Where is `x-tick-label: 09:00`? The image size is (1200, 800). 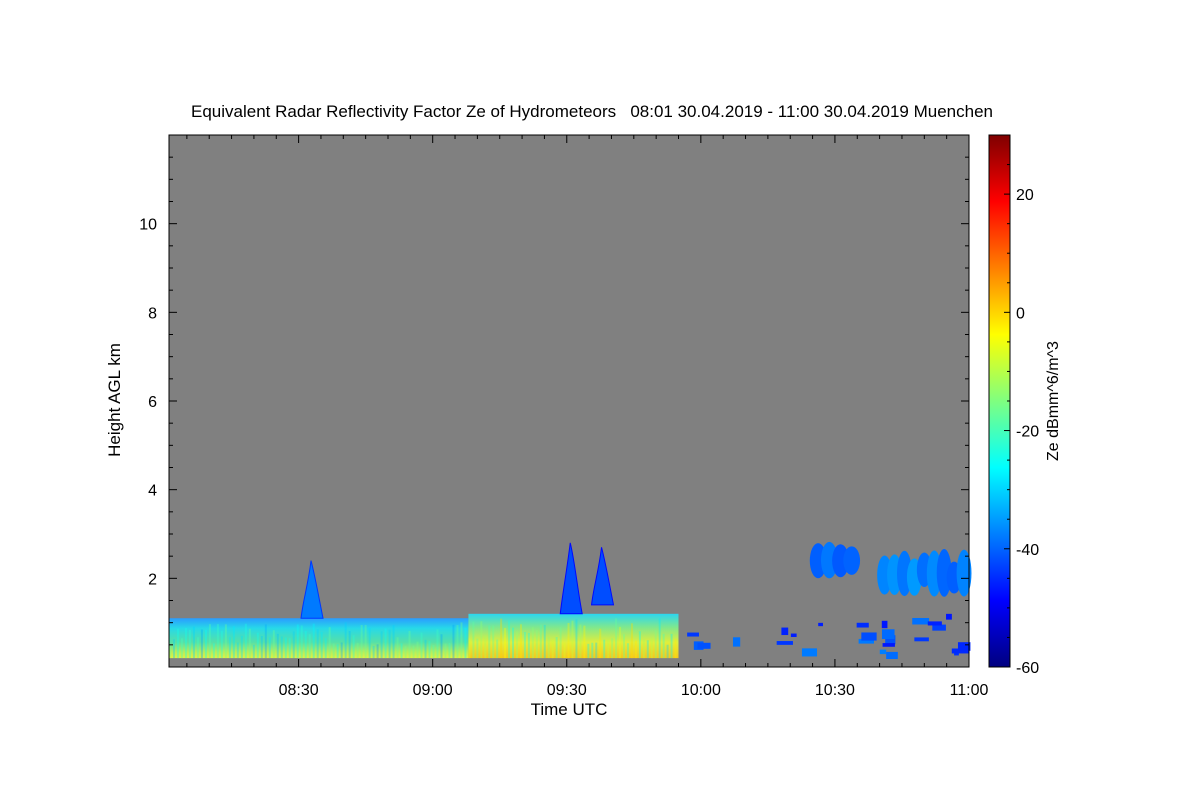
x-tick-label: 09:00 is located at coordinates (433, 690).